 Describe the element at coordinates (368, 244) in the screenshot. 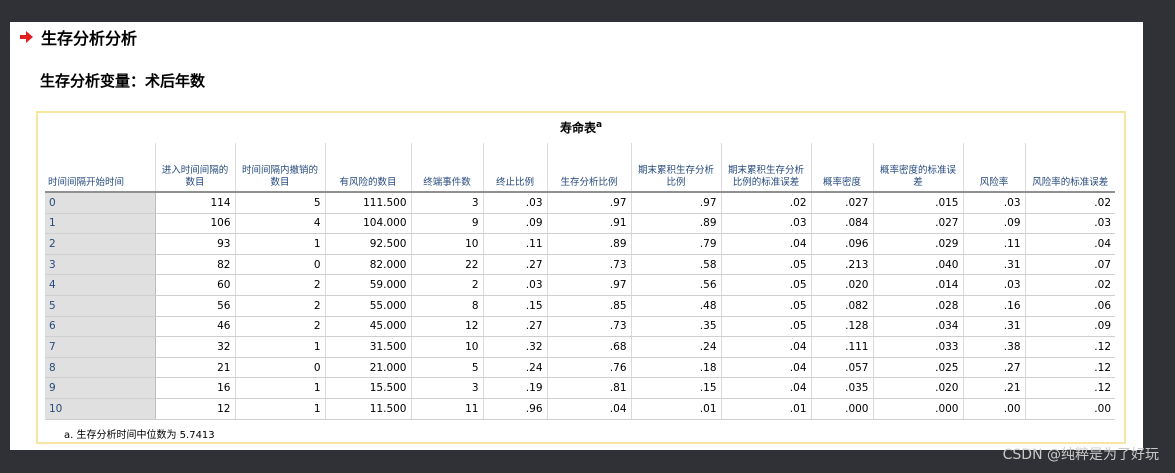

I see `table-cell: 92.500` at that location.